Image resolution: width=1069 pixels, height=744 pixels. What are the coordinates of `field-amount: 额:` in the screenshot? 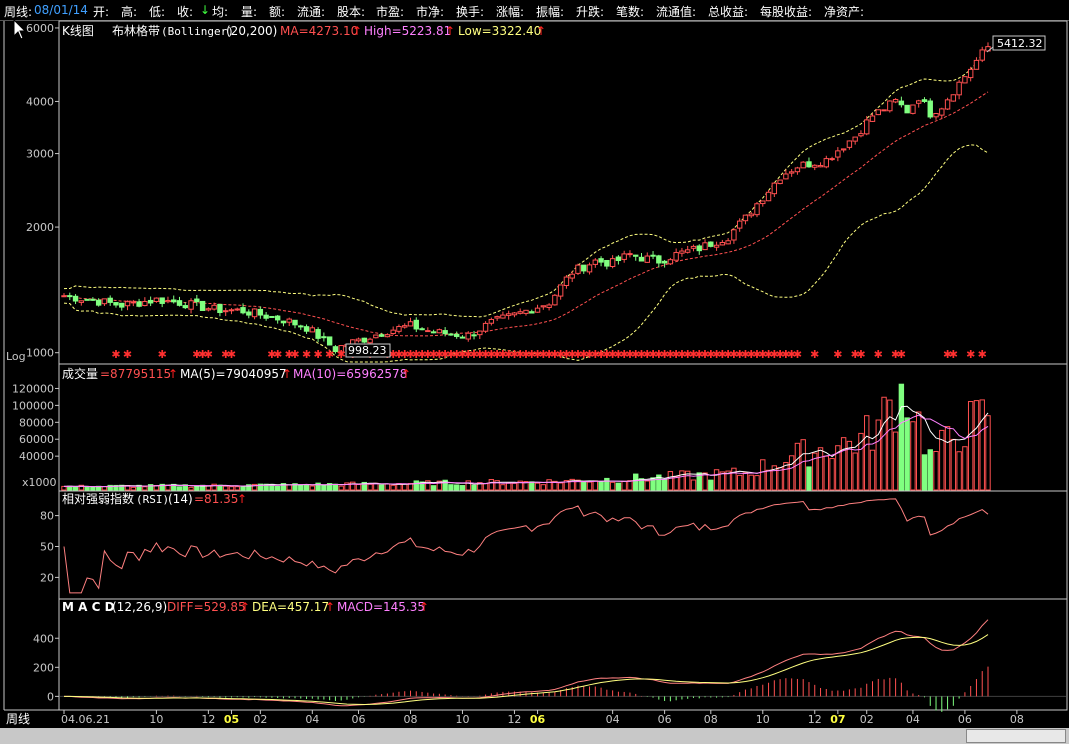 It's located at (277, 12).